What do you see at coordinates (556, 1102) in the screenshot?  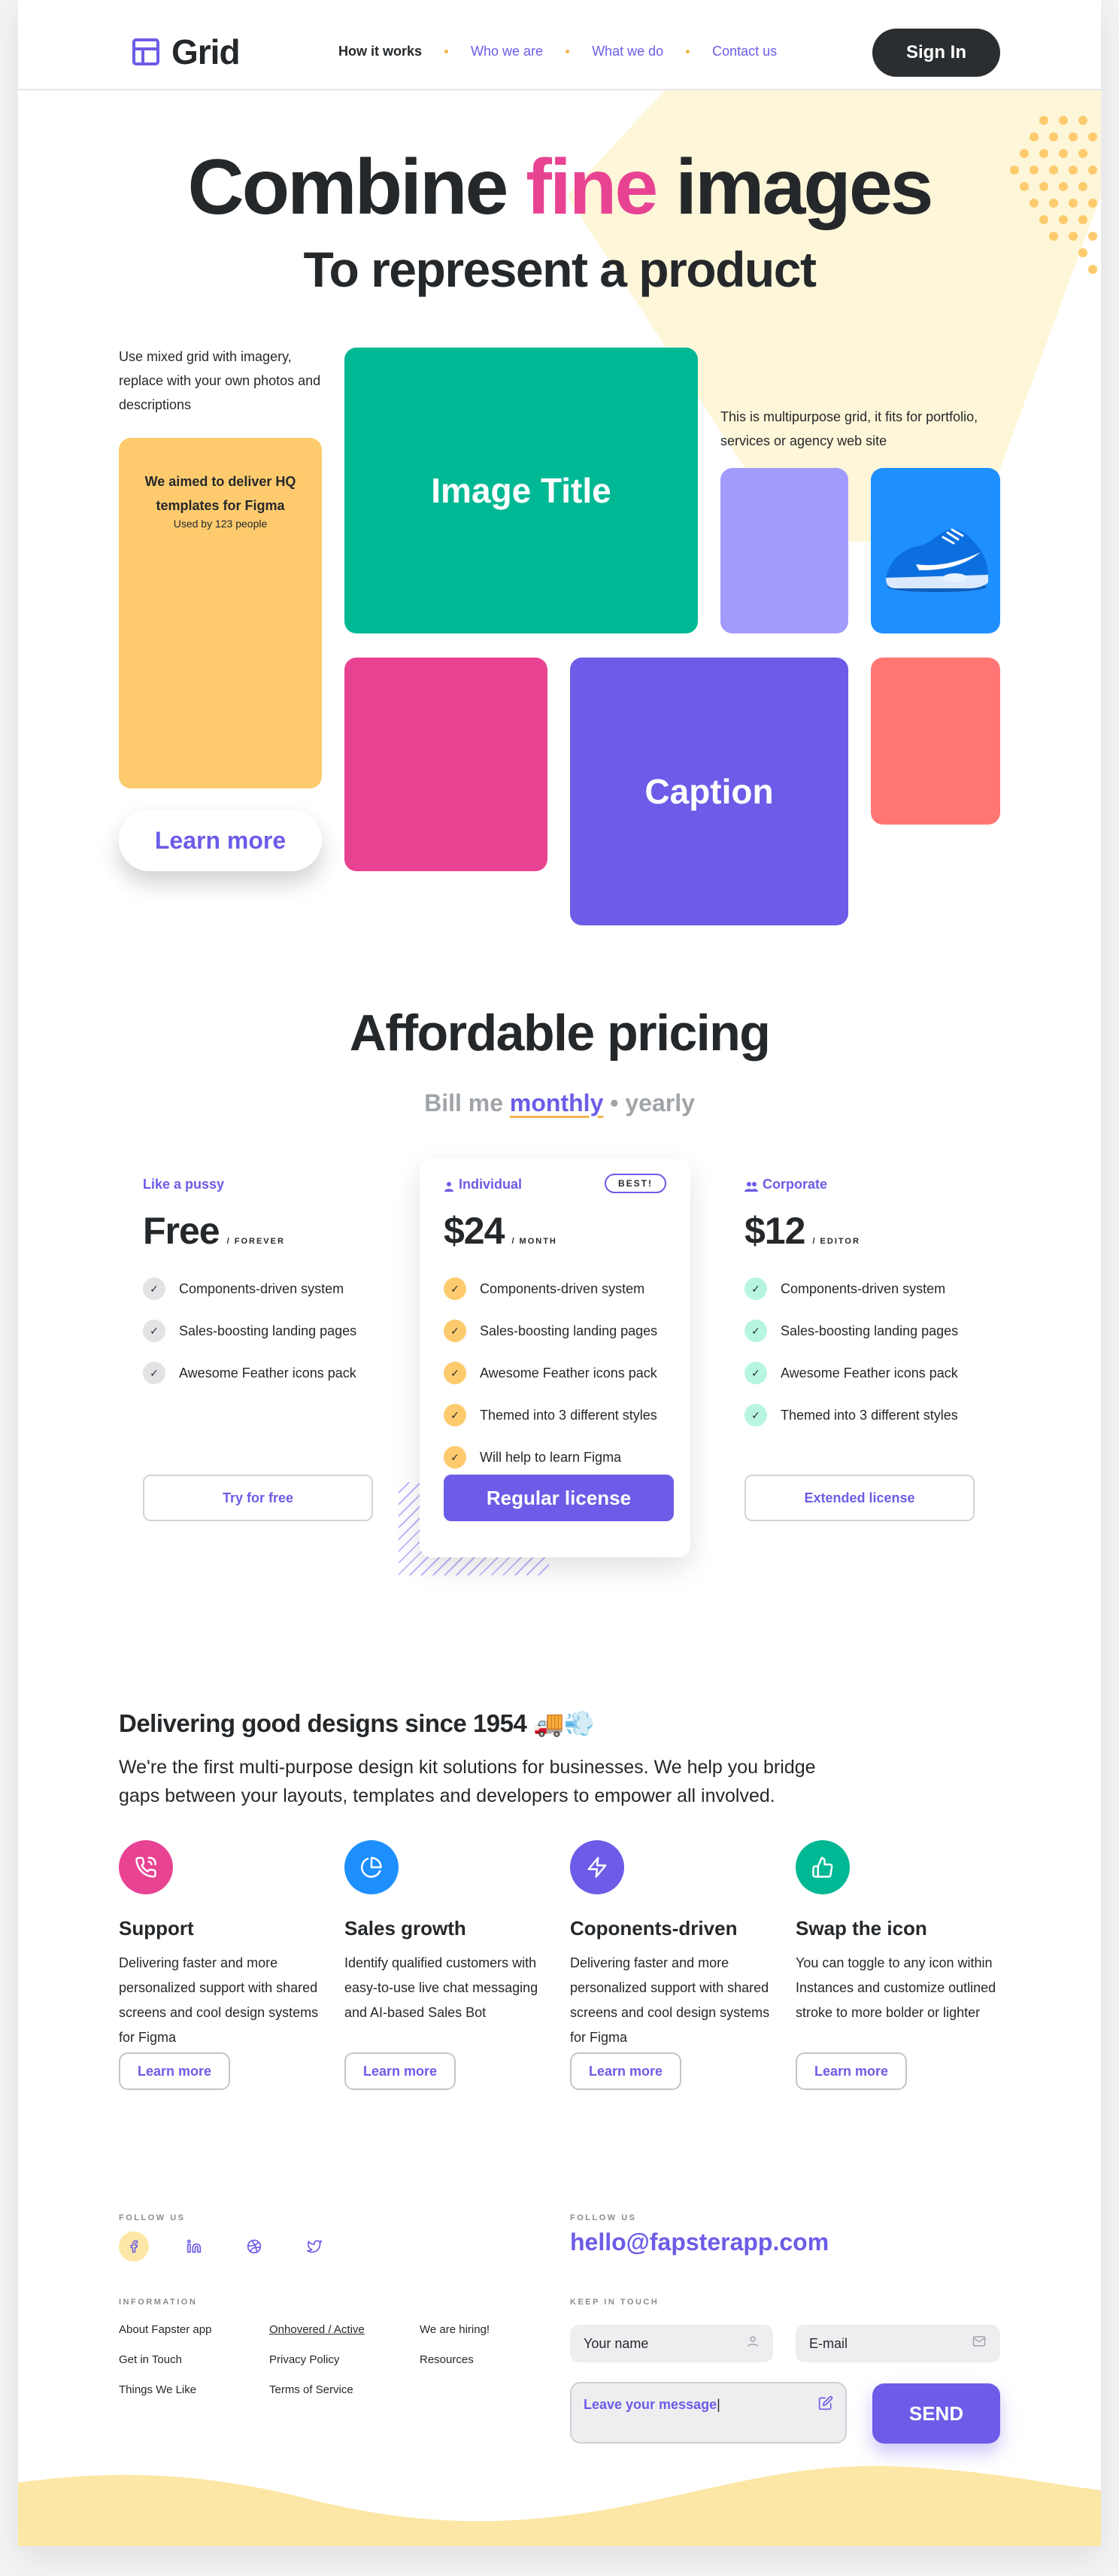 I see `billing-monthly-option: monthly` at bounding box center [556, 1102].